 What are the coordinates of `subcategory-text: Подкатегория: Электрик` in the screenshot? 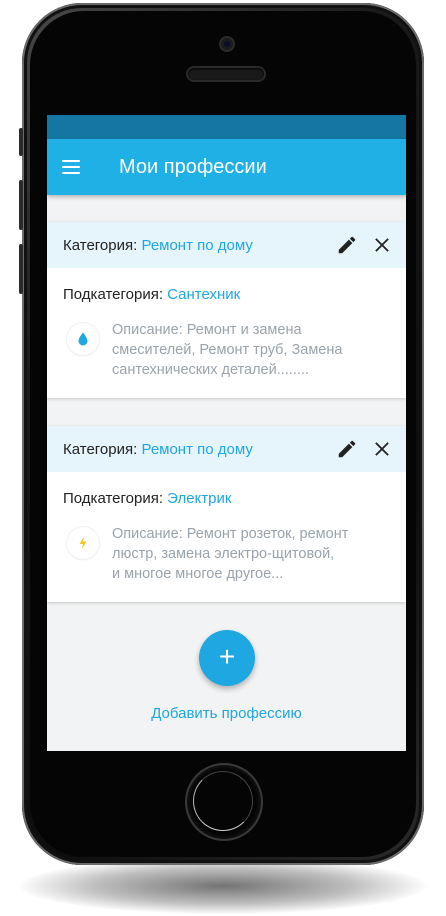 It's located at (147, 498).